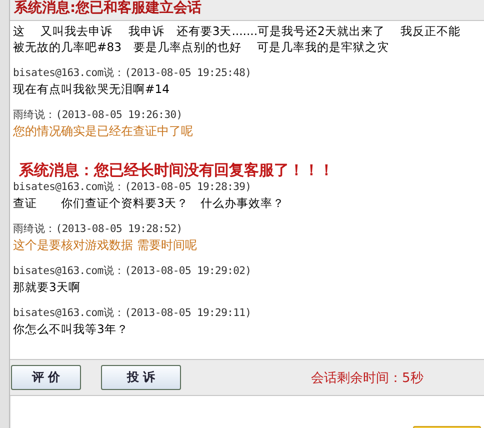  I want to click on system-message: 系统消息：您已经长时间没有回复客服了！！！, so click(176, 170).